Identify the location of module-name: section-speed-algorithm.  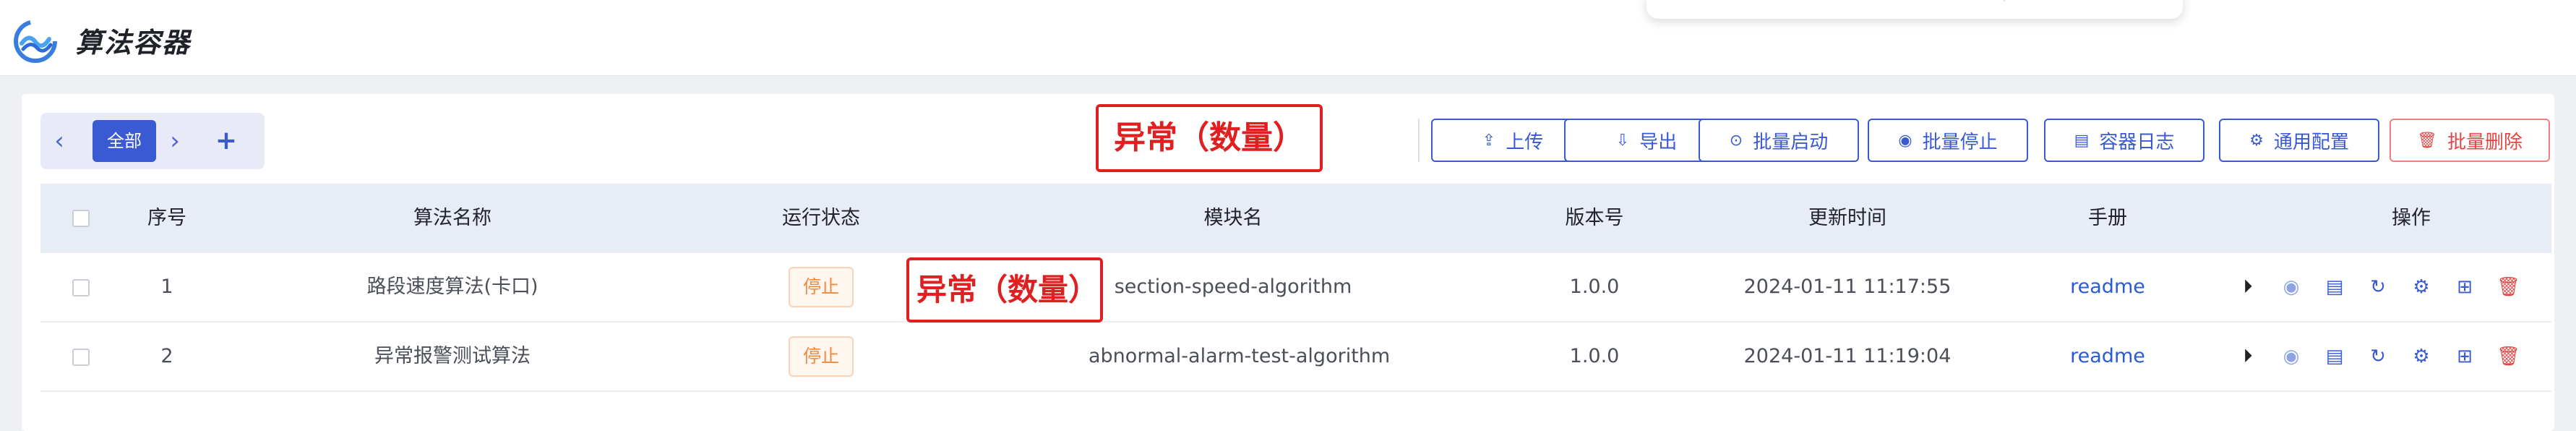
(1233, 287).